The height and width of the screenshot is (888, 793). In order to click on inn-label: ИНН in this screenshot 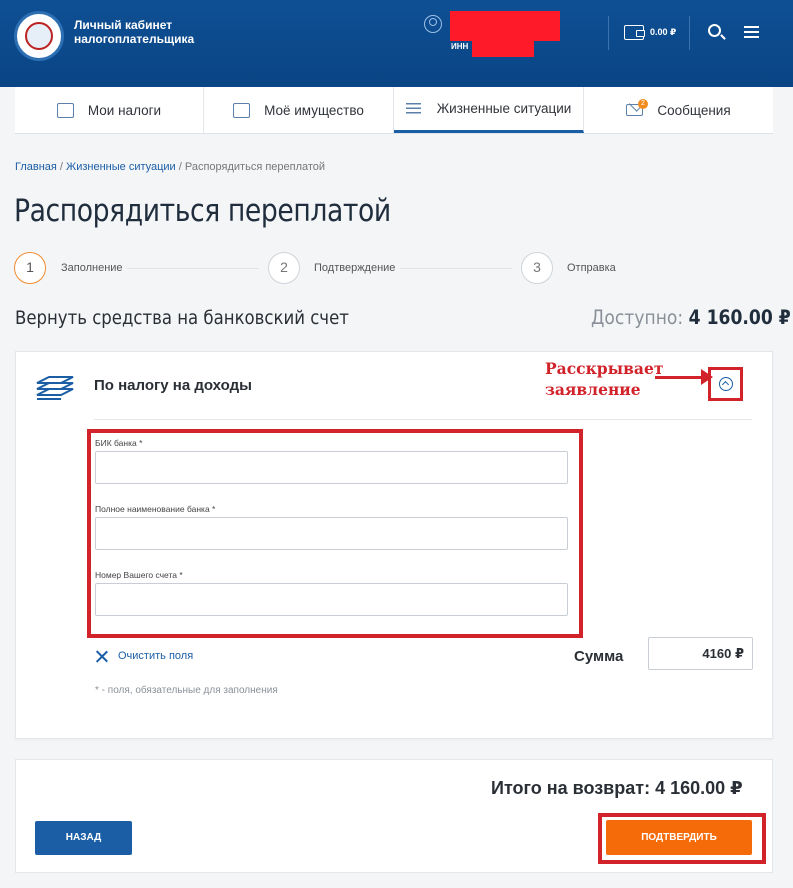, I will do `click(460, 46)`.